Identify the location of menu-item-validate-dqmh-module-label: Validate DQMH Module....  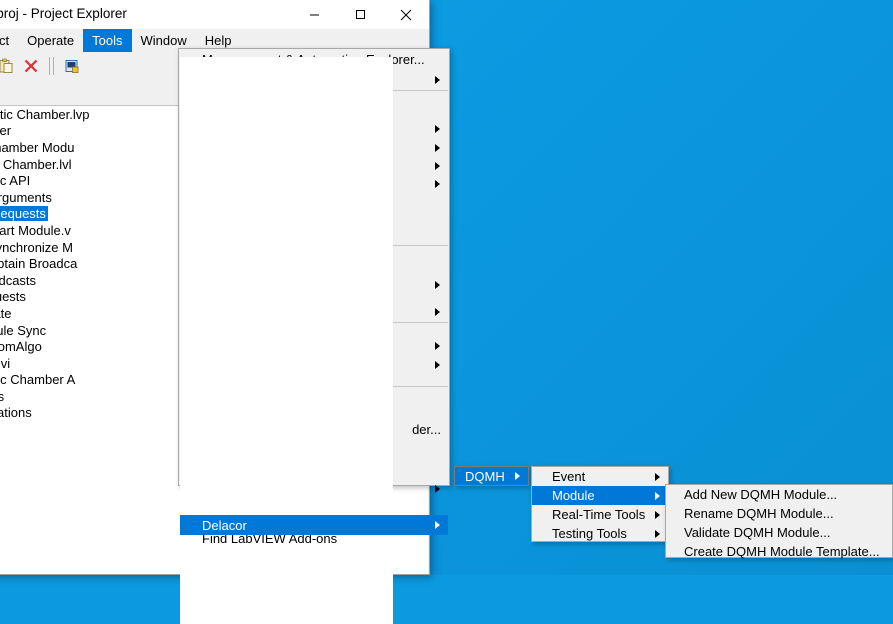
(757, 532).